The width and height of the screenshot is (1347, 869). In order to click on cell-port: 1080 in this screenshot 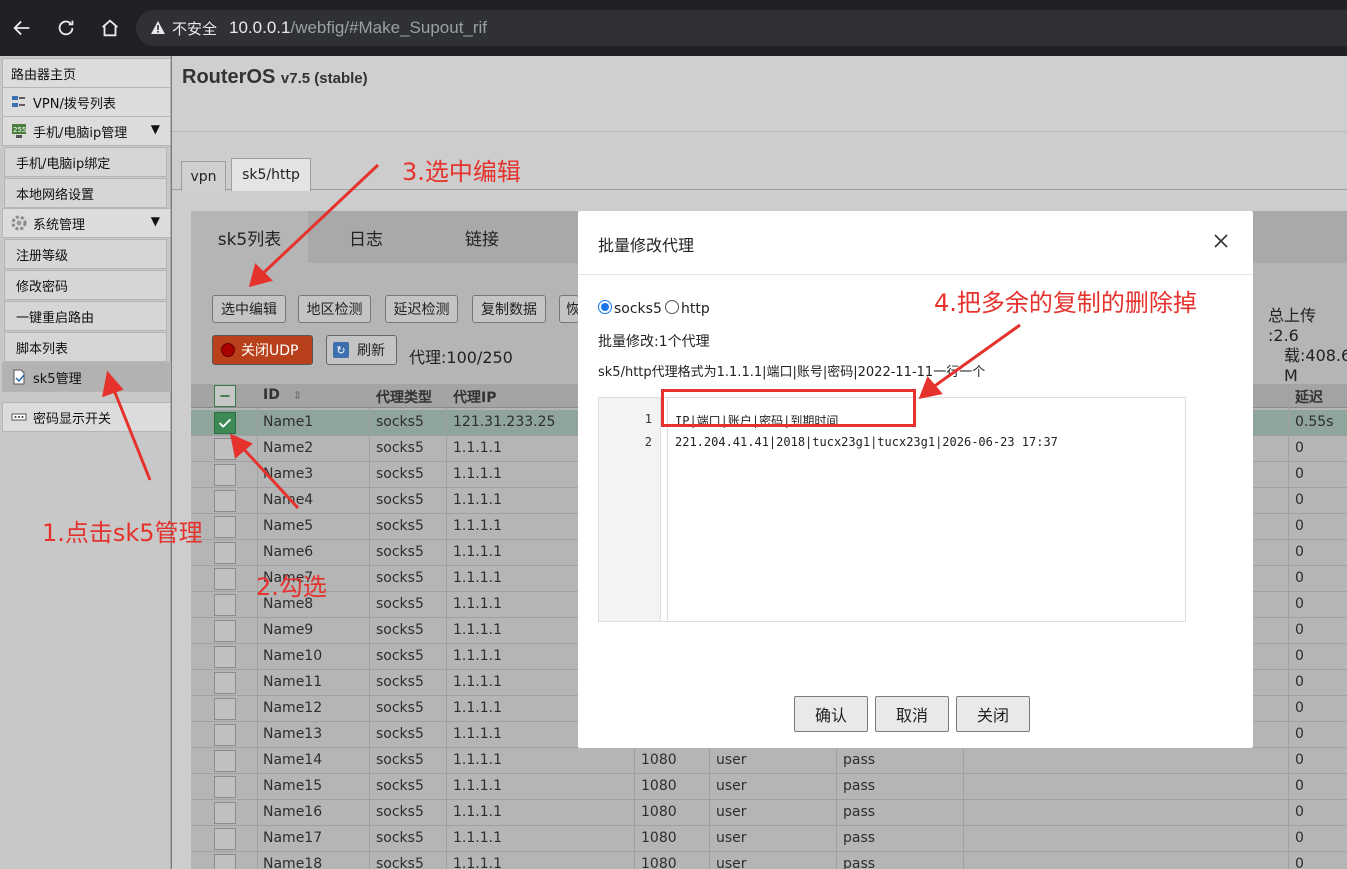, I will do `click(659, 838)`.